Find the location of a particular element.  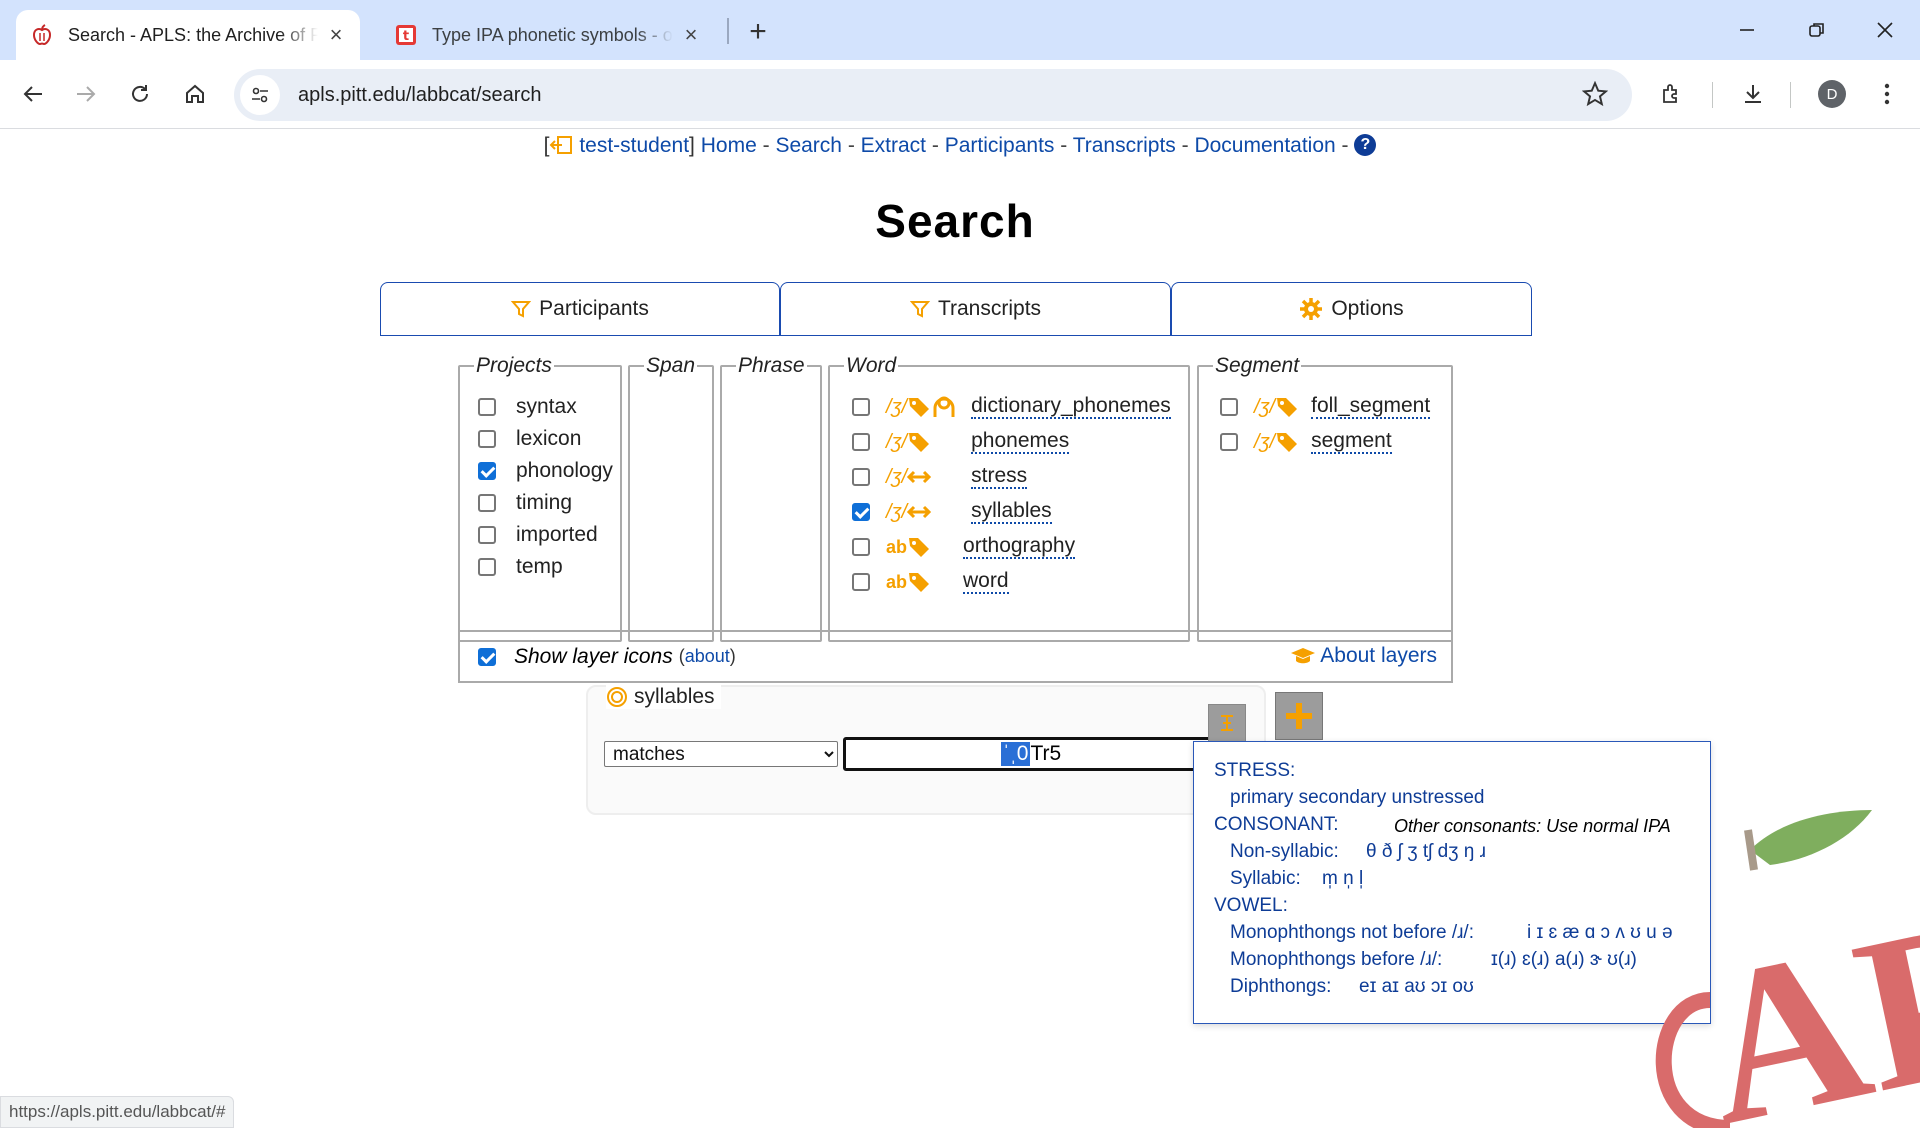

project-label: phonology is located at coordinates (564, 470).